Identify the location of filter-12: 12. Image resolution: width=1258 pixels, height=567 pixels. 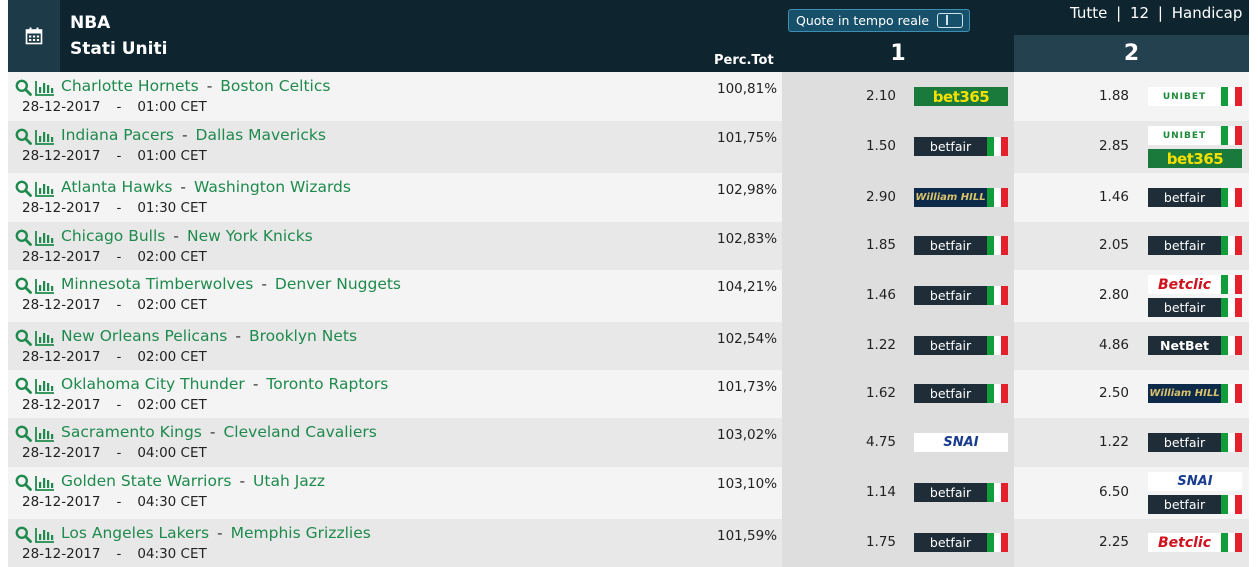
(1139, 13).